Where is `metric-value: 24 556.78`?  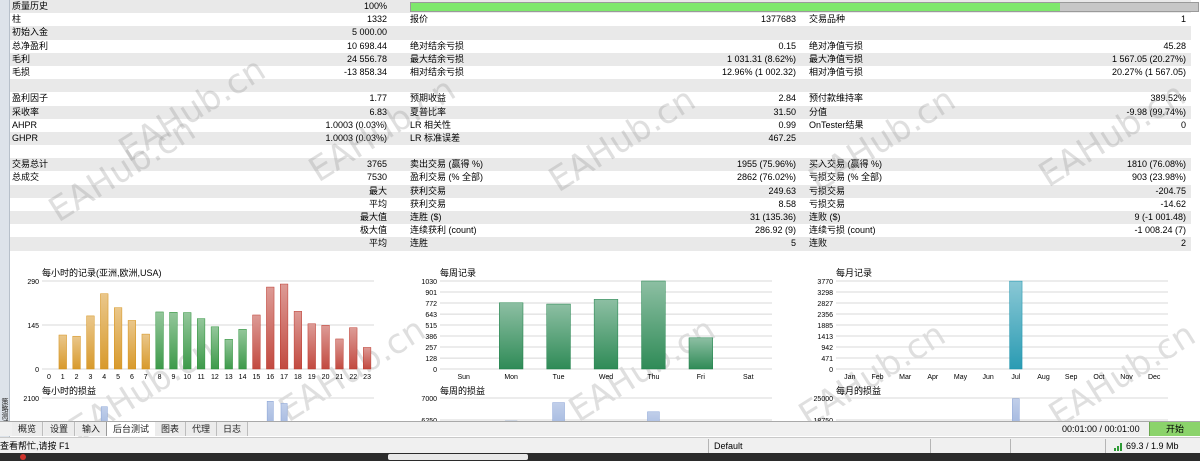 metric-value: 24 556.78 is located at coordinates (366, 58).